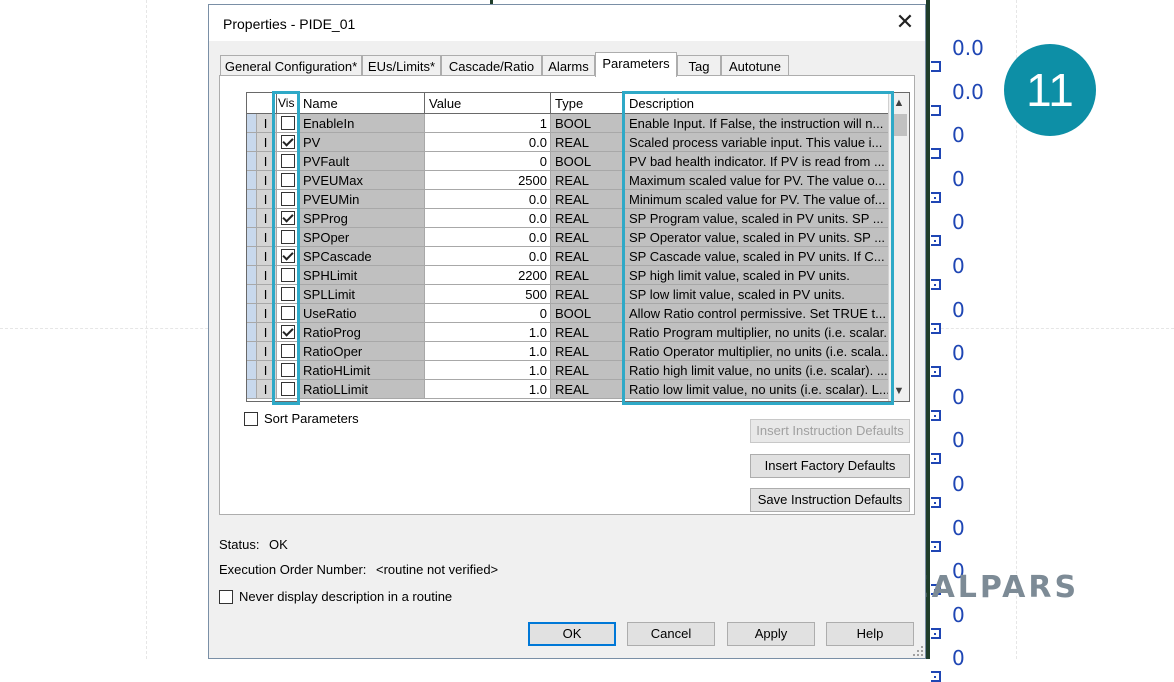  Describe the element at coordinates (488, 103) in the screenshot. I see `header-value: Value` at that location.